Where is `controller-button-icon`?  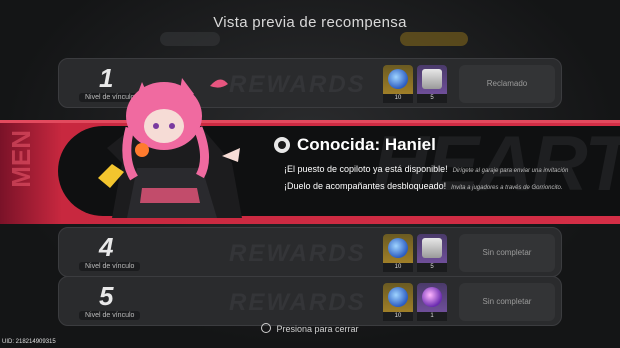
controller-button-icon is located at coordinates (266, 328).